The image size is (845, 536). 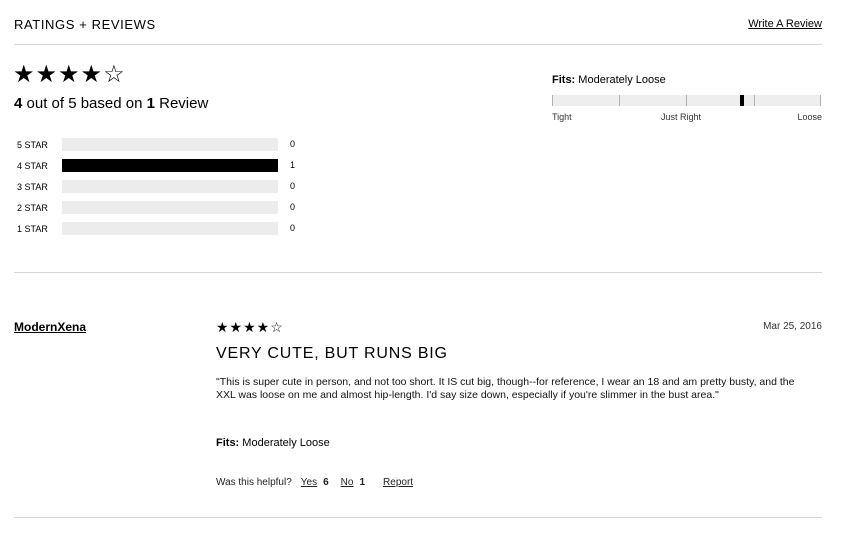 I want to click on fit-scale, so click(x=686, y=100).